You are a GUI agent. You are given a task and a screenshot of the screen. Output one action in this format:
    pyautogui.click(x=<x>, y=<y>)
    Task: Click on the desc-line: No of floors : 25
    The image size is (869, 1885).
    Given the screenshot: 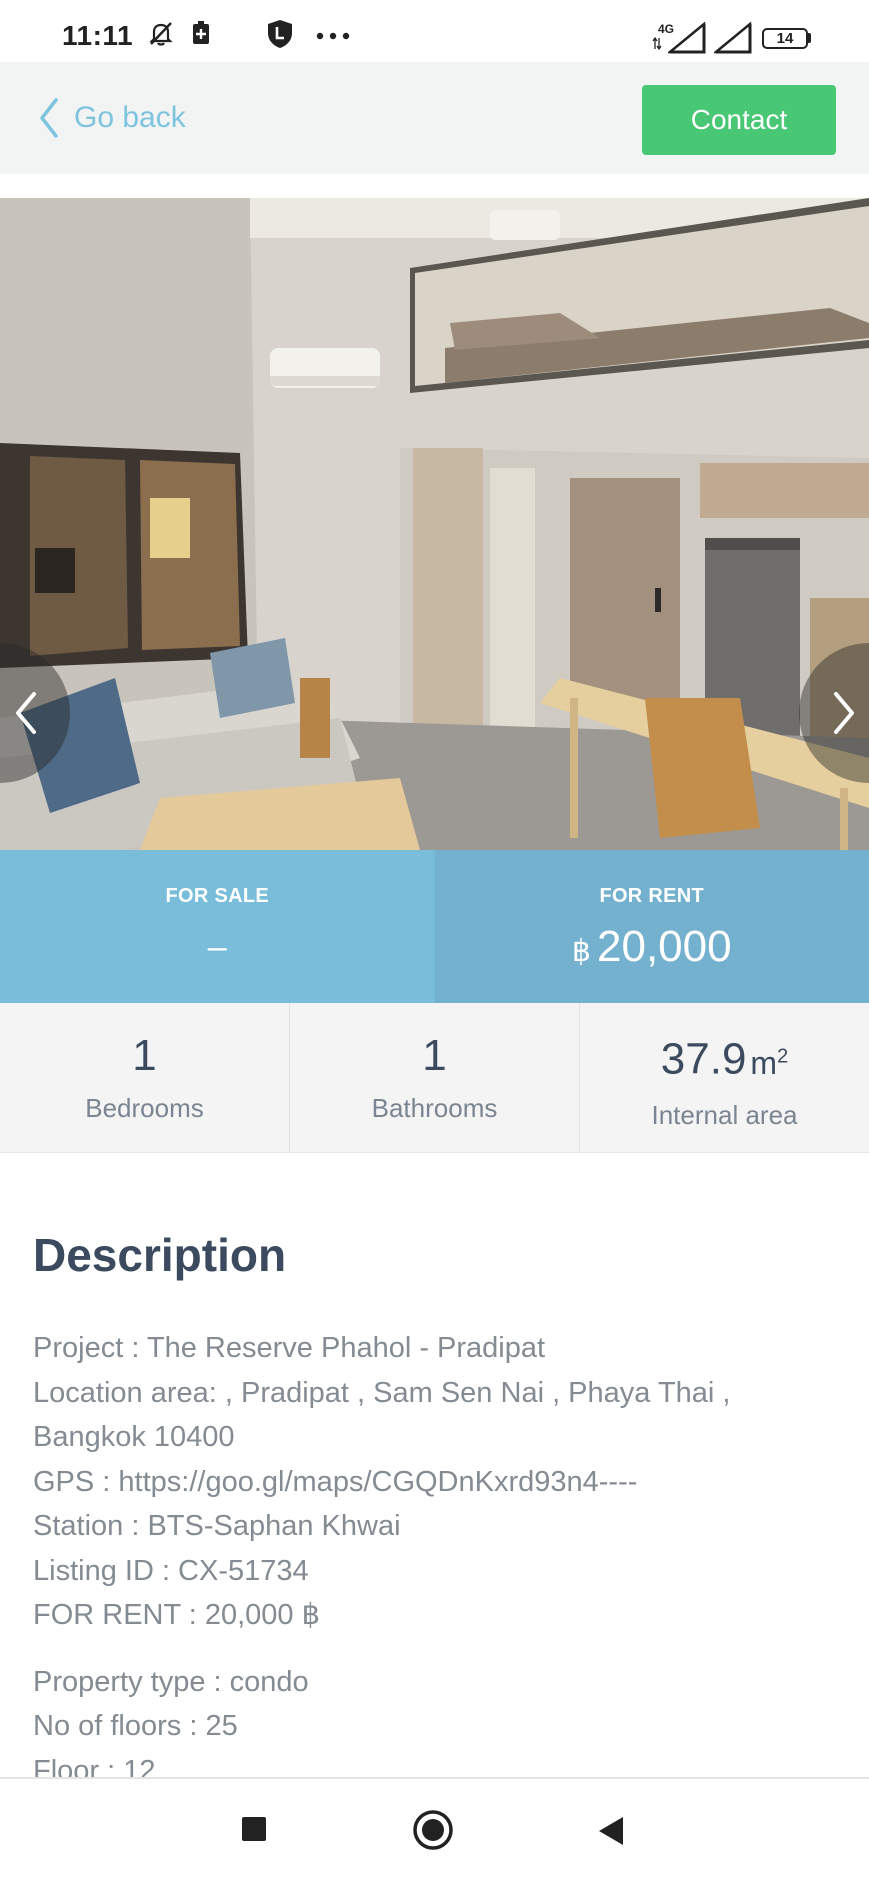 What is the action you would take?
    pyautogui.click(x=433, y=1726)
    